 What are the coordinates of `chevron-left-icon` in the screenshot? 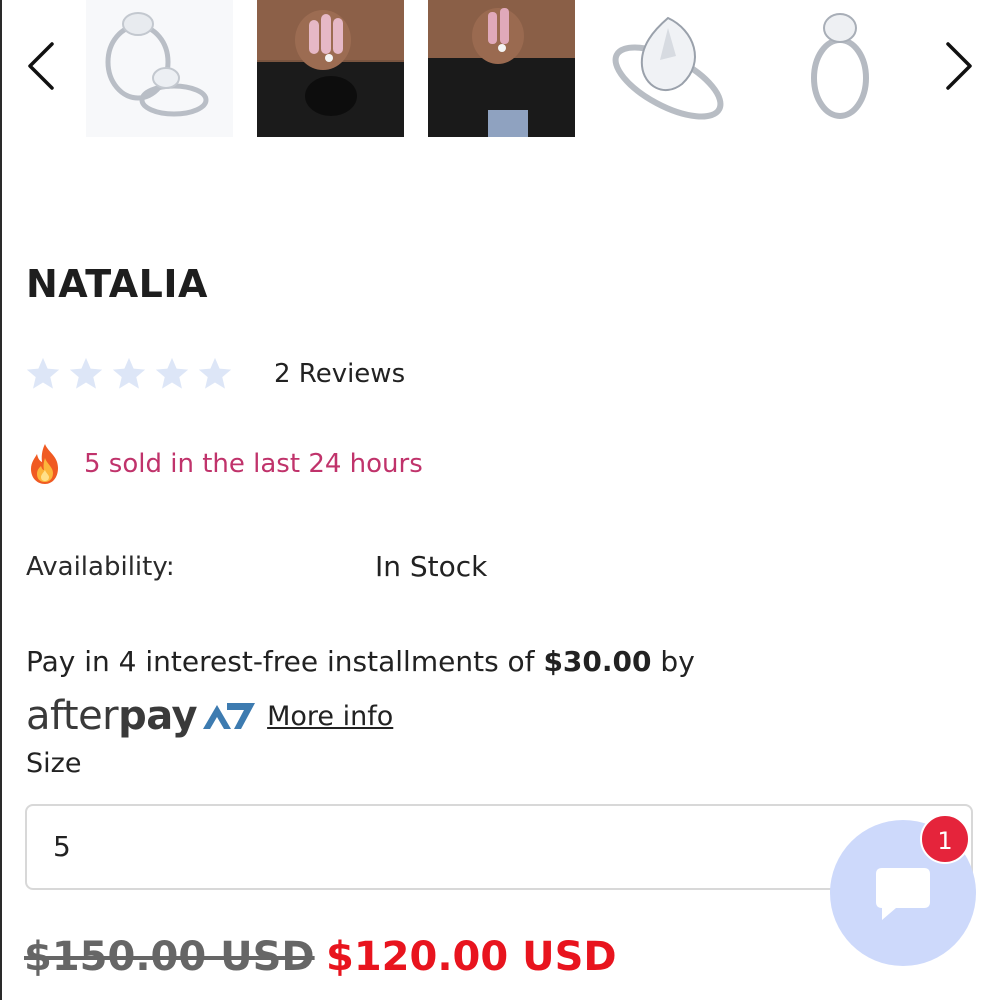 It's located at (41, 66).